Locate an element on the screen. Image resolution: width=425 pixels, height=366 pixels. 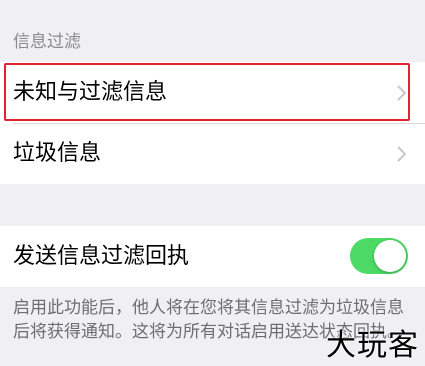
section-header: 信息过滤 is located at coordinates (47, 42).